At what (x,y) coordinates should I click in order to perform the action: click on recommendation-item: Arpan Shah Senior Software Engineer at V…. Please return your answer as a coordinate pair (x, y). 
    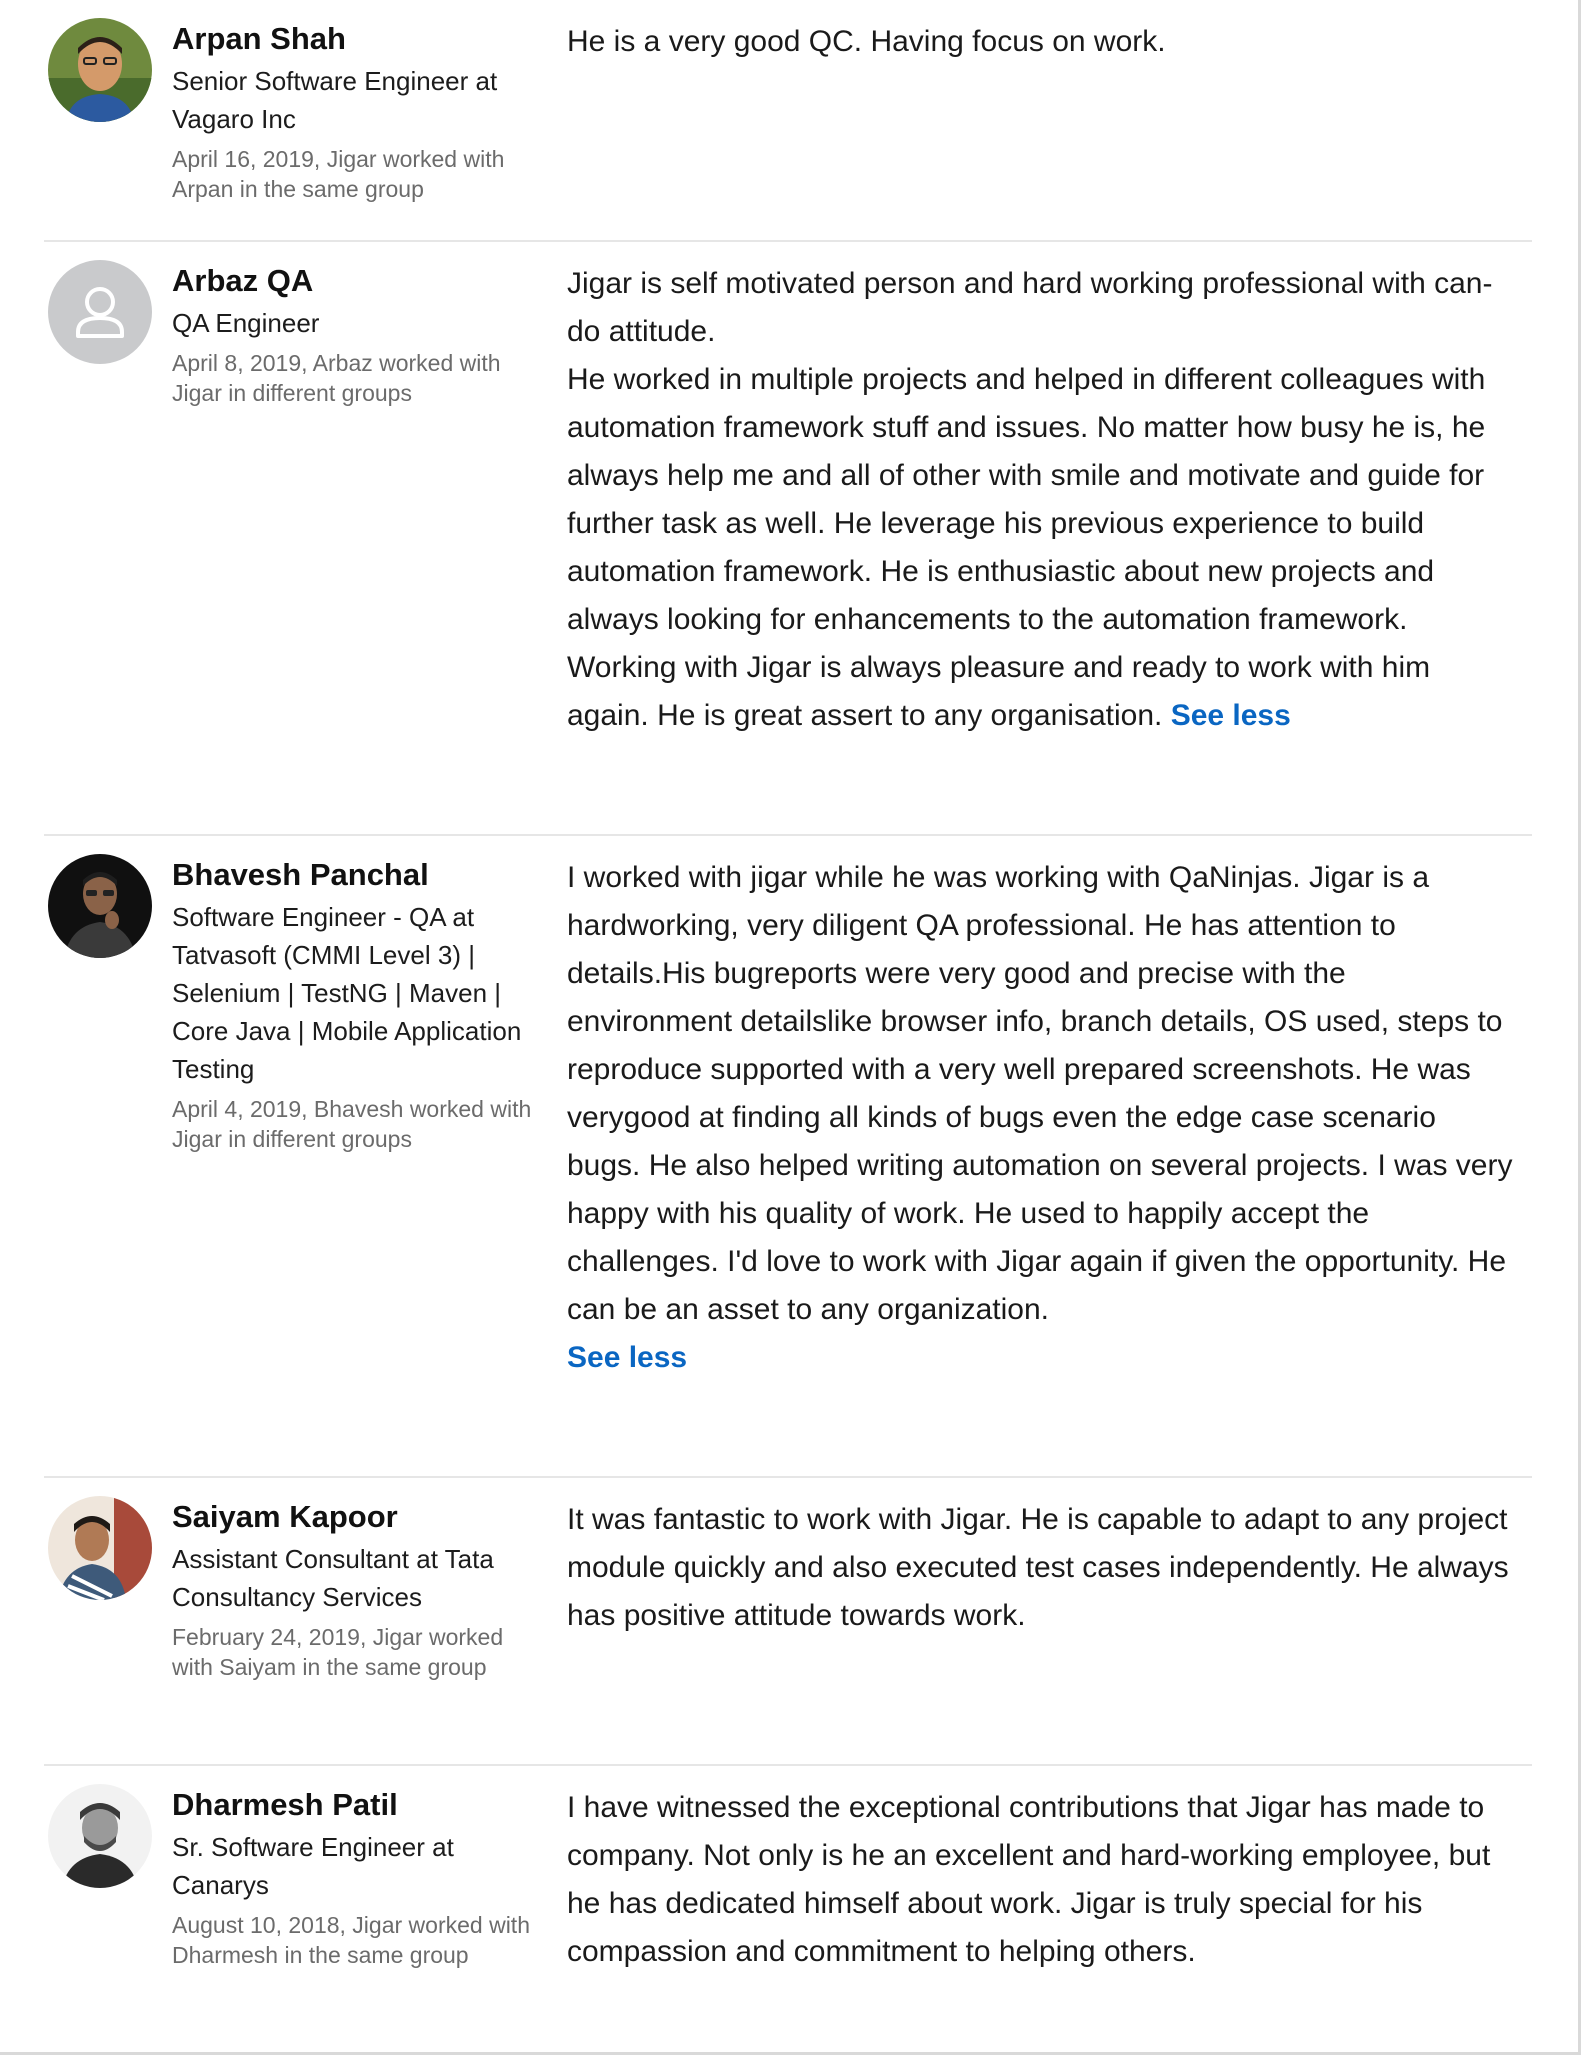
    Looking at the image, I should click on (788, 121).